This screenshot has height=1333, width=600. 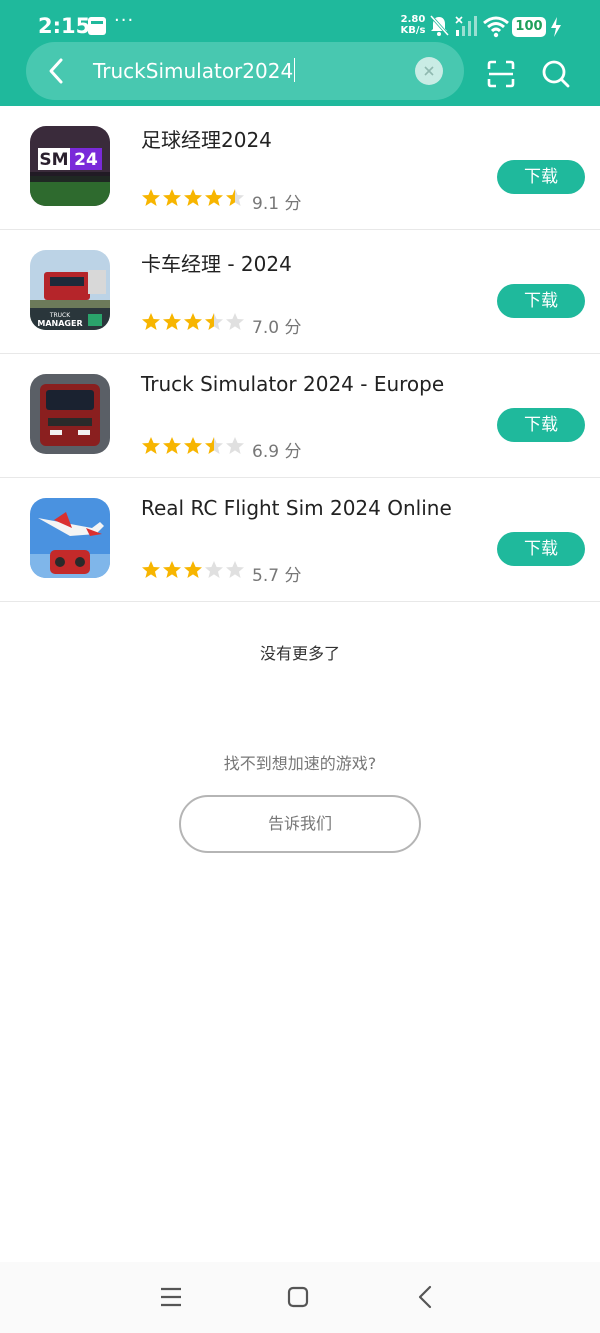 I want to click on svg-text: TRUCK, so click(x=60, y=315).